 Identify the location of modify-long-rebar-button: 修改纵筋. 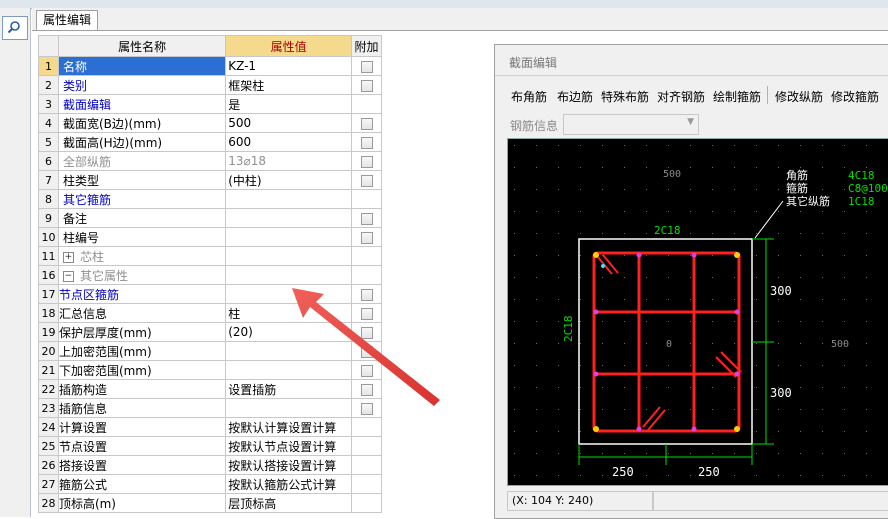
(799, 96).